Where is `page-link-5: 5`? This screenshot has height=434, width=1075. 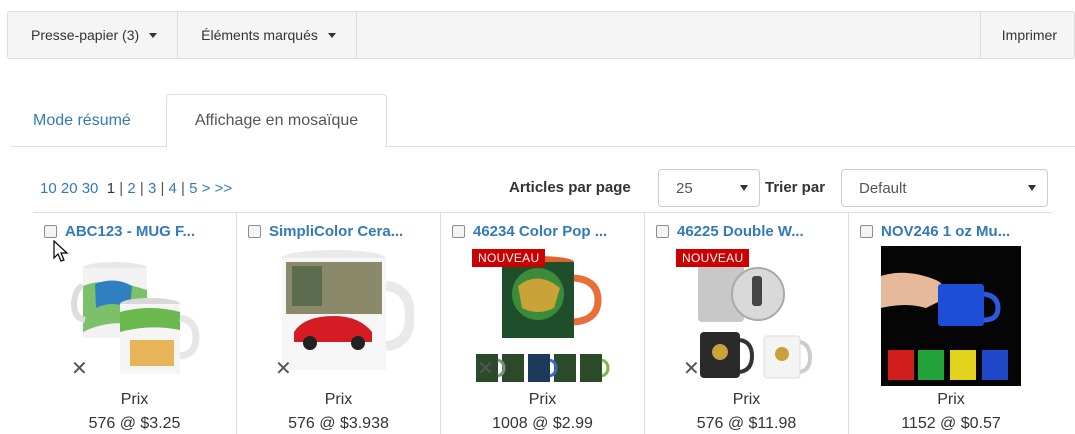
page-link-5: 5 is located at coordinates (193, 188).